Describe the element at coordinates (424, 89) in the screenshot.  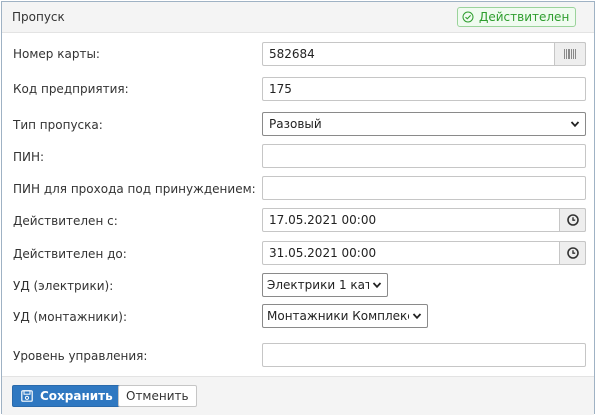
I see `company-code-input: 175` at that location.